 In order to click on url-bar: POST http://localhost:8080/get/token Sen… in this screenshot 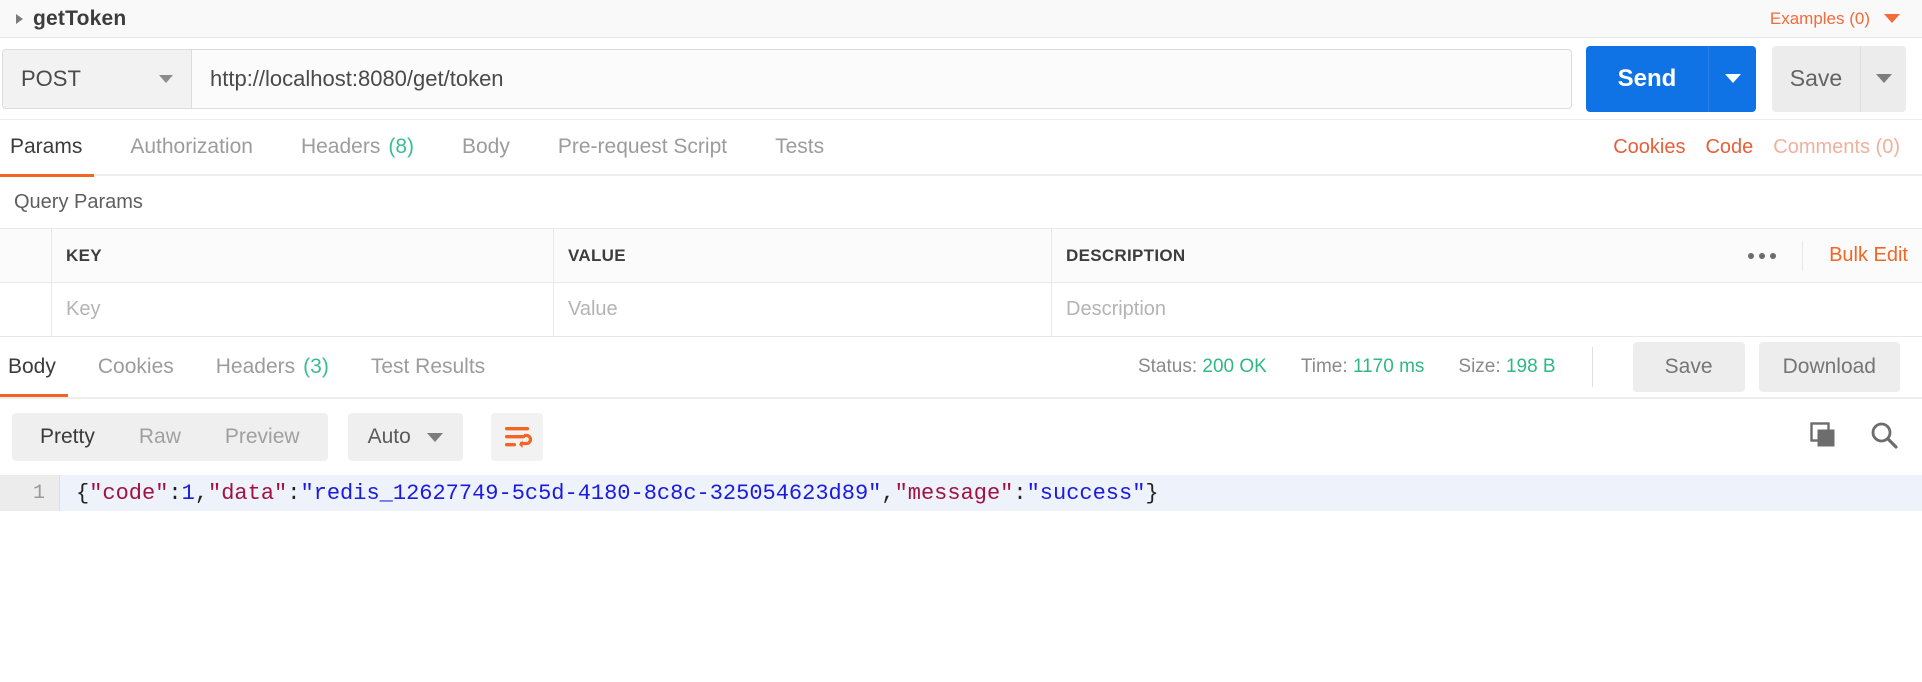, I will do `click(961, 79)`.